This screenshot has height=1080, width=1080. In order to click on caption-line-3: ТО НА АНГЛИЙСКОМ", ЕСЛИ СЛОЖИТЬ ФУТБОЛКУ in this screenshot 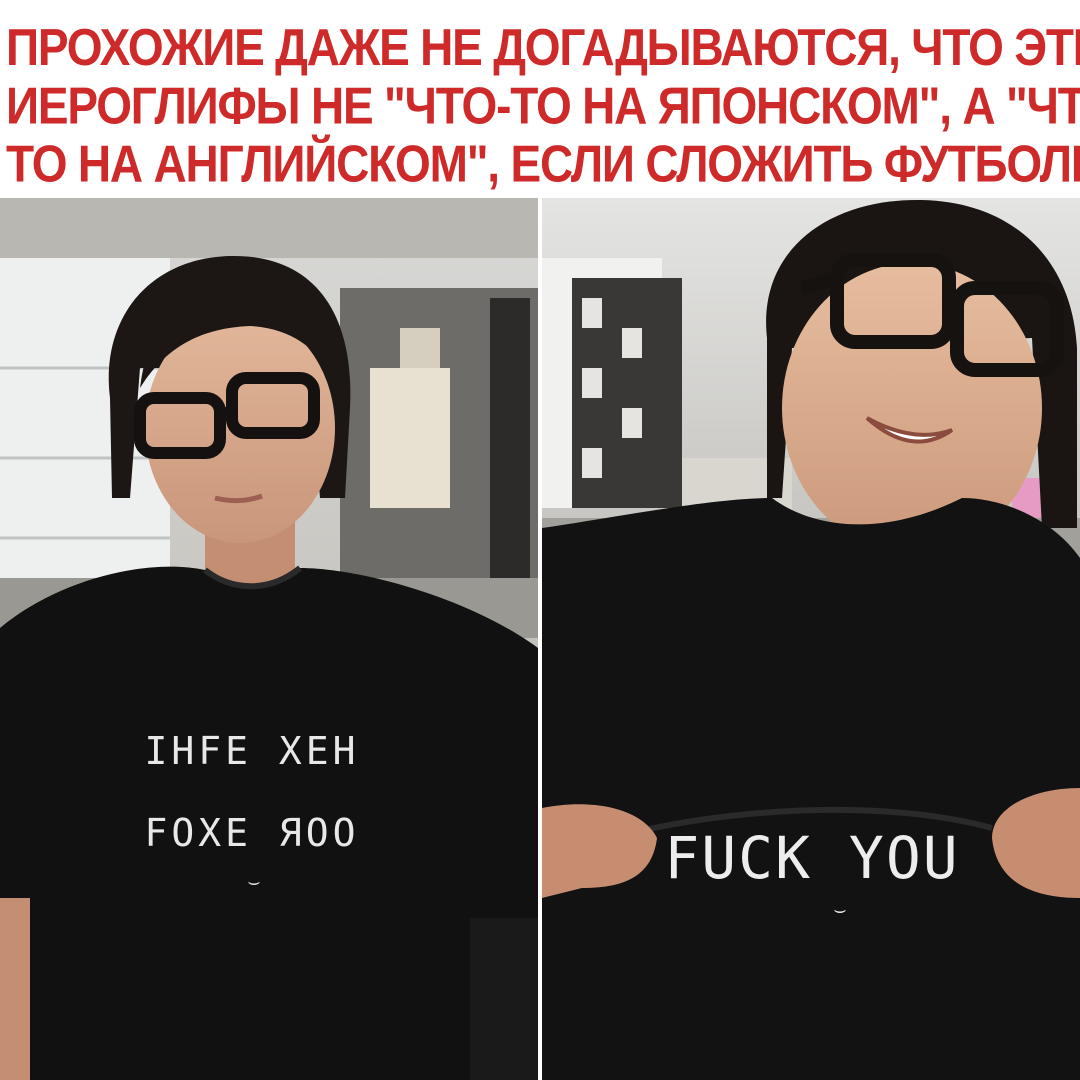, I will do `click(543, 163)`.